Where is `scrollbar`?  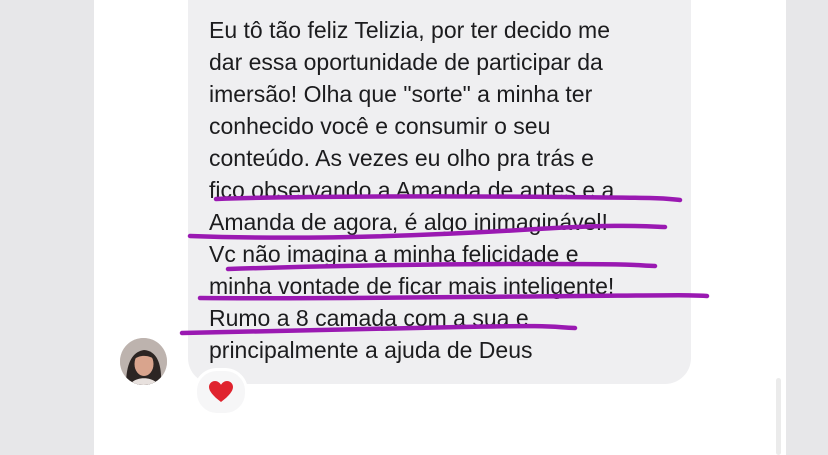
scrollbar is located at coordinates (778, 416).